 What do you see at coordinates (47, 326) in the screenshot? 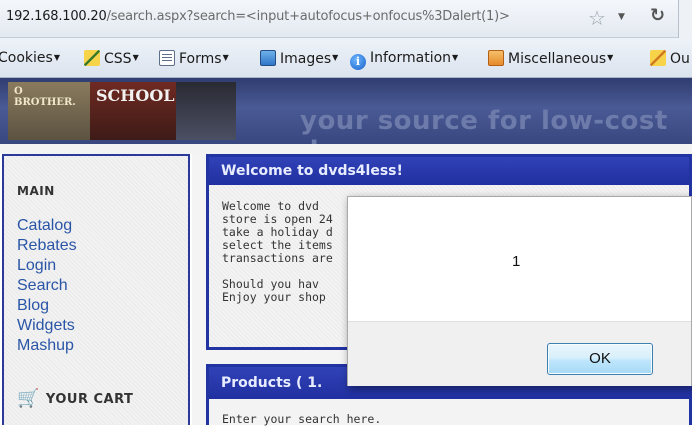
I see `sidebar-link-widgets: Widgets` at bounding box center [47, 326].